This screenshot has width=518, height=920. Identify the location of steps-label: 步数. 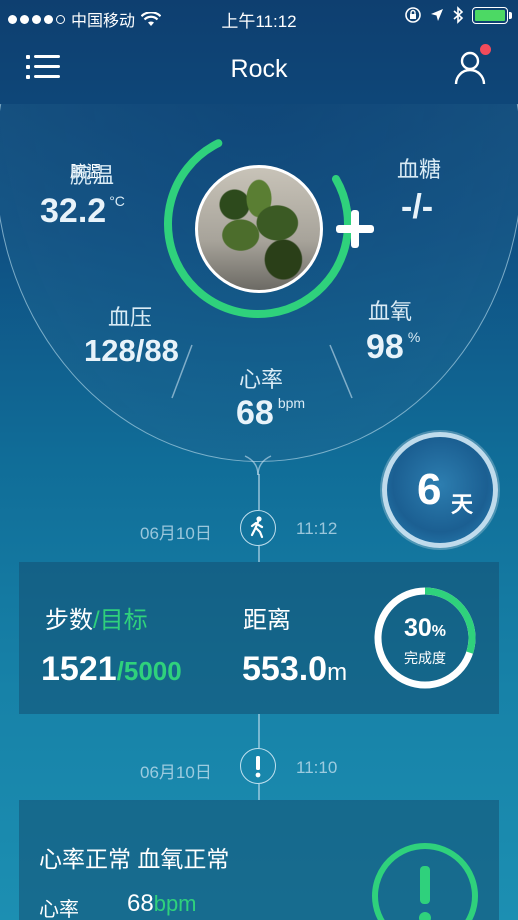
(69, 620).